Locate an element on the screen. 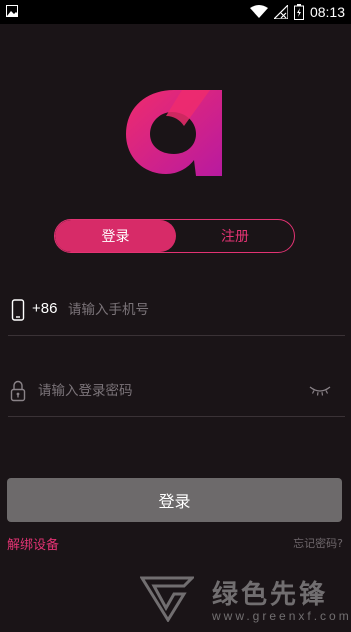  tab-login: 登录 is located at coordinates (115, 236).